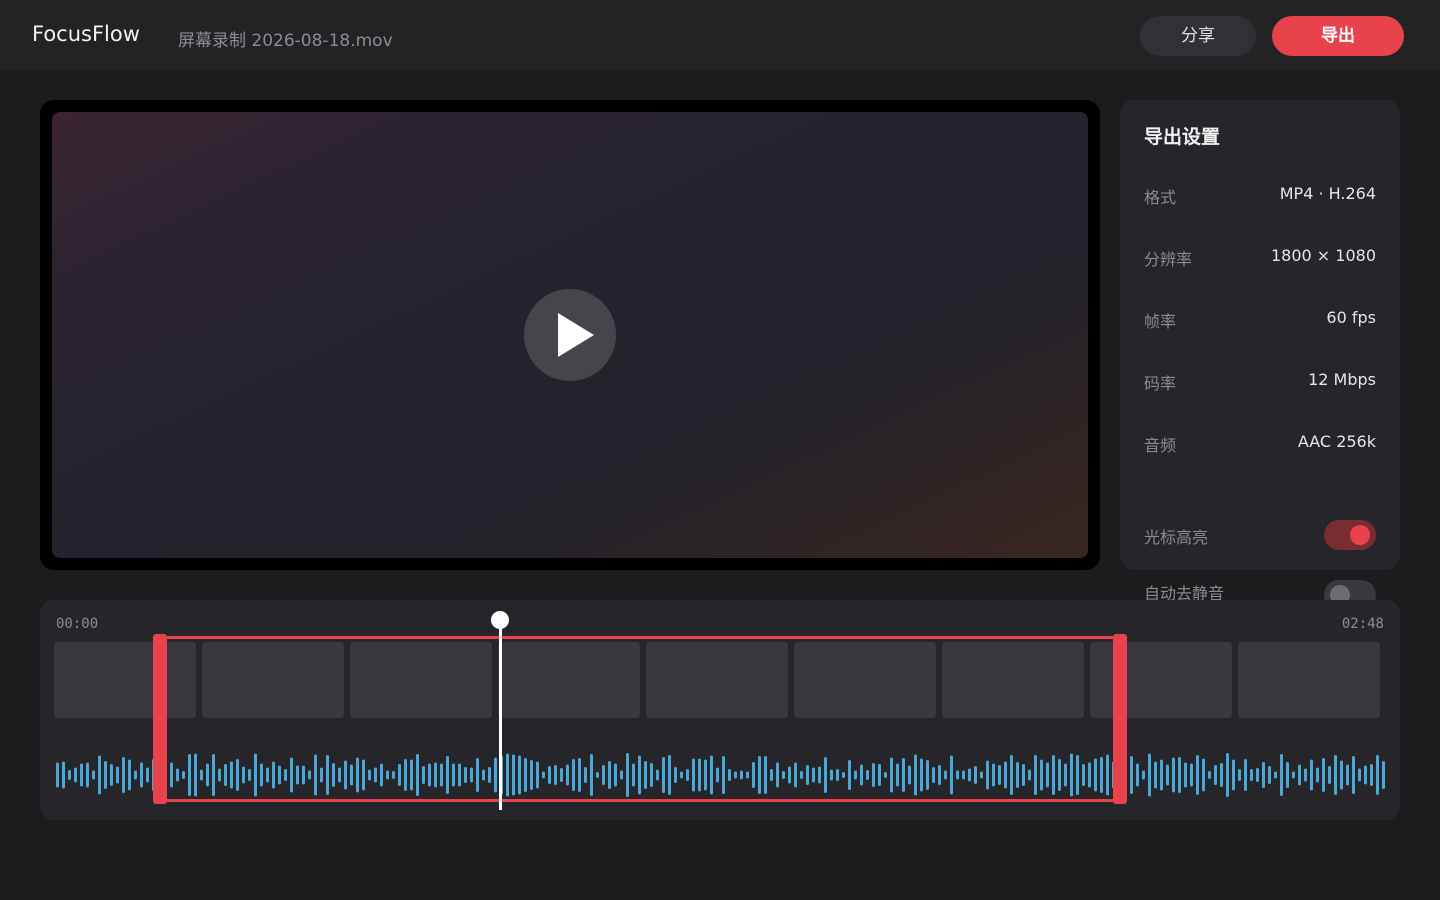  What do you see at coordinates (1260, 382) in the screenshot?
I see `setting-row-bitrate: 码率 12 Mbps` at bounding box center [1260, 382].